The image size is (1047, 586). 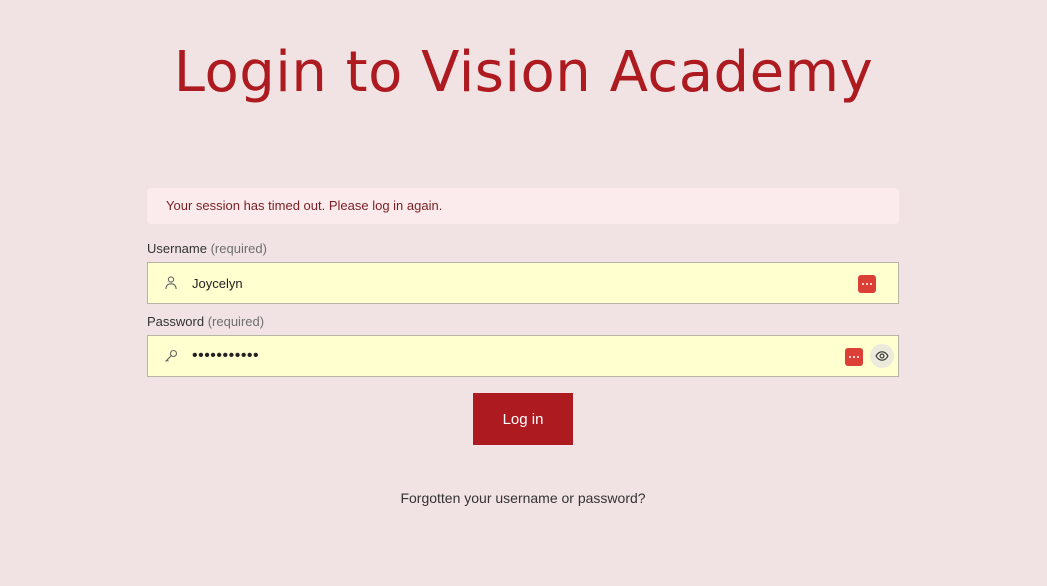 What do you see at coordinates (171, 283) in the screenshot?
I see `user-icon` at bounding box center [171, 283].